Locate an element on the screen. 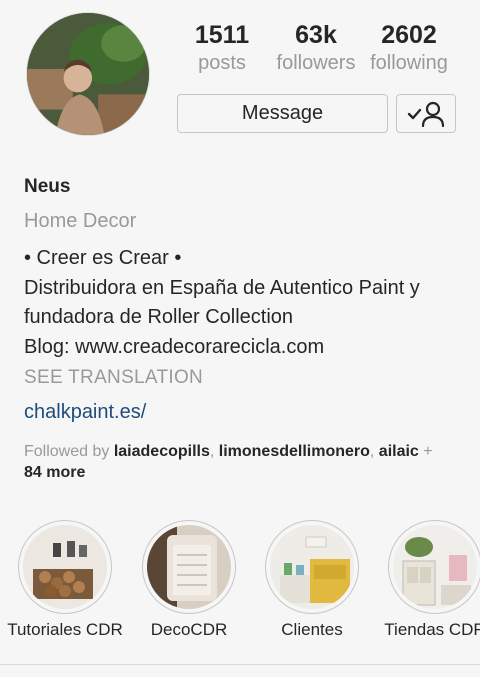 This screenshot has height=677, width=480. highlight-tutoriales: Tutoriales CDR is located at coordinates (65, 580).